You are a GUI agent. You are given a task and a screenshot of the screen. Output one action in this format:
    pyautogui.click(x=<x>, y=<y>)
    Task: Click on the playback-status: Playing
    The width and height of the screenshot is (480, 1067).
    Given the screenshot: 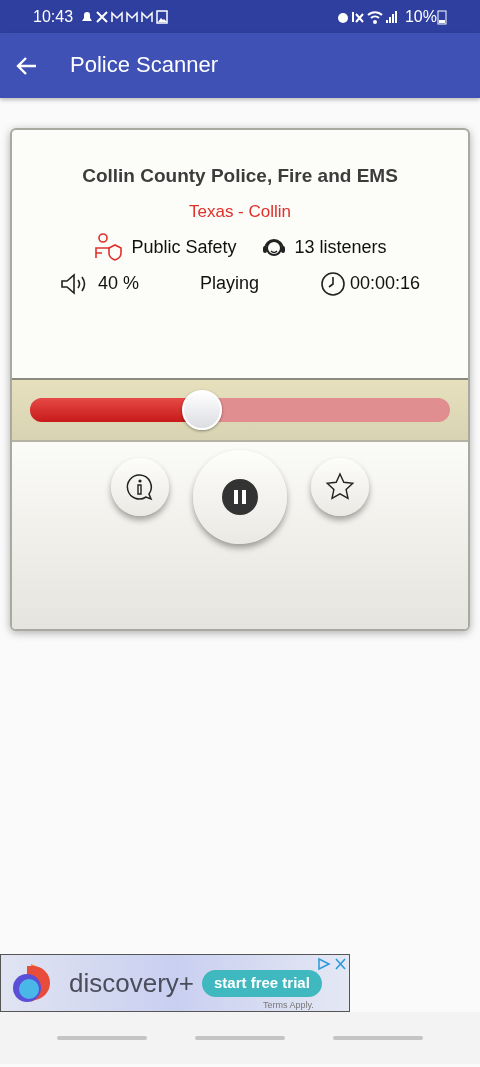 What is the action you would take?
    pyautogui.click(x=229, y=283)
    